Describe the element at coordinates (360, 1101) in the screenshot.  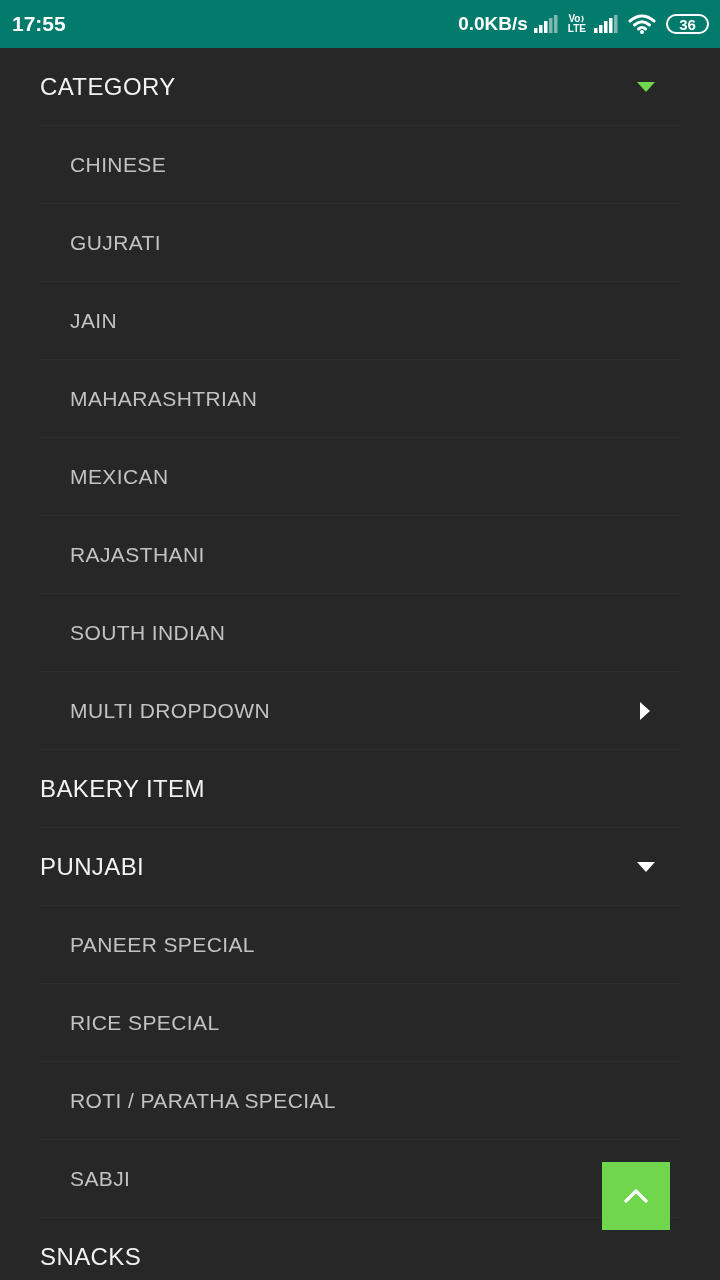
I see `menu-item: ROTI / PARATHA SPECIAL` at that location.